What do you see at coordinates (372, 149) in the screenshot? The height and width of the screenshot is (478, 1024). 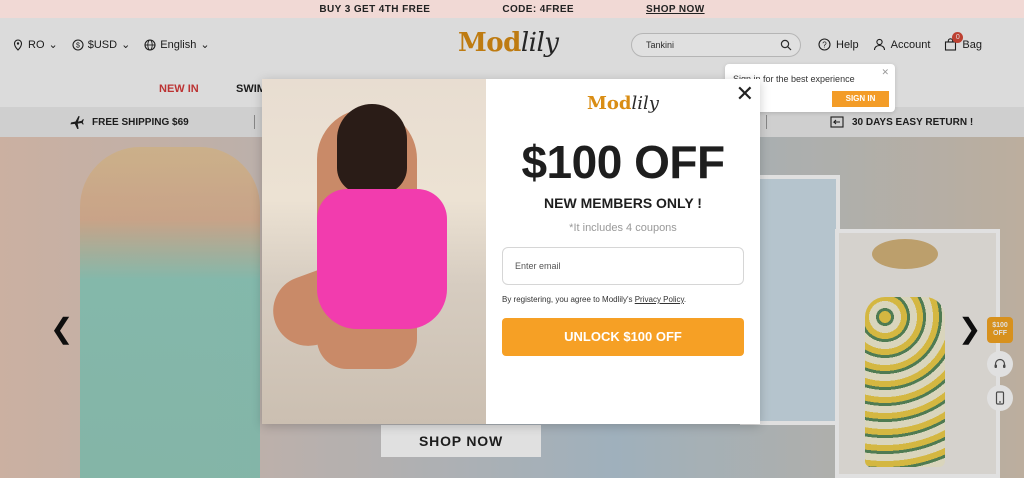 I see `model-figure-part` at bounding box center [372, 149].